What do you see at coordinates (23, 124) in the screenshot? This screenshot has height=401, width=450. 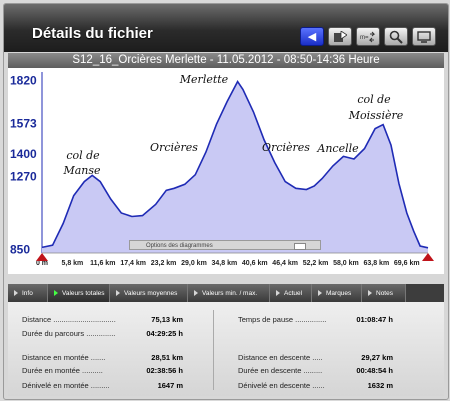 I see `y-tick-label: 1573` at bounding box center [23, 124].